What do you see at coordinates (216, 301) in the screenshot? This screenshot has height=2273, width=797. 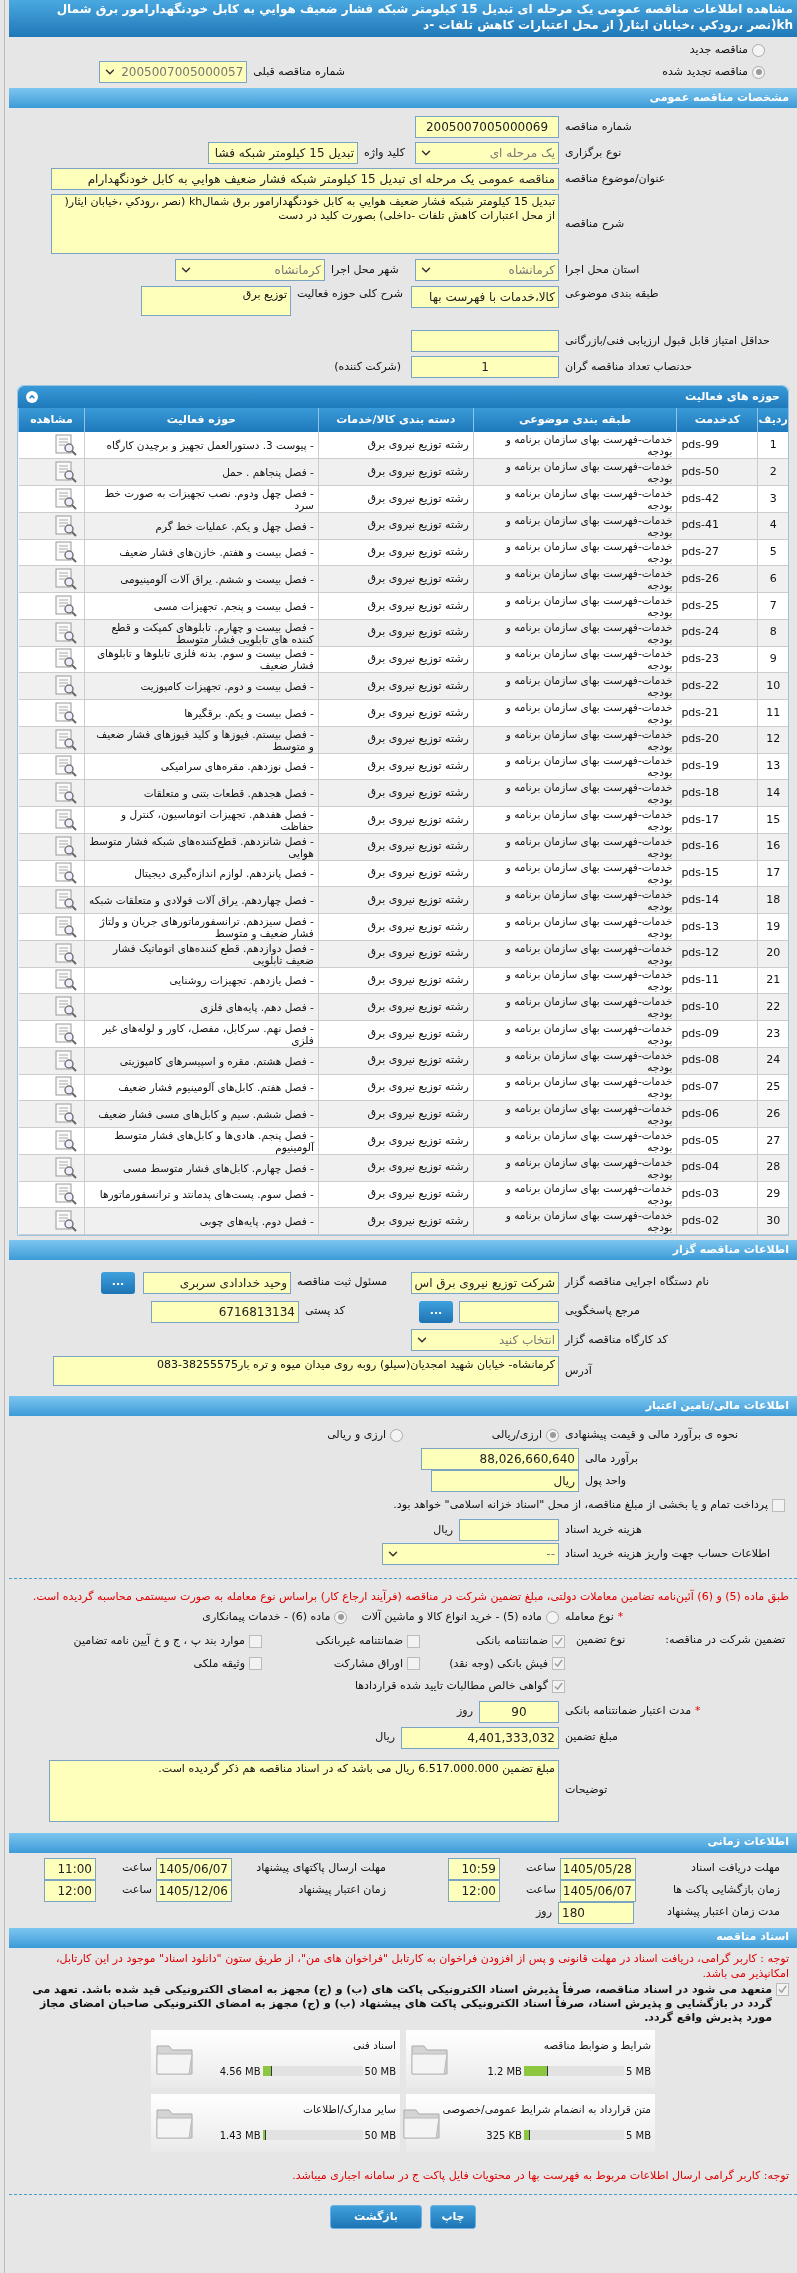 I see `text-area: توزیع برق` at bounding box center [216, 301].